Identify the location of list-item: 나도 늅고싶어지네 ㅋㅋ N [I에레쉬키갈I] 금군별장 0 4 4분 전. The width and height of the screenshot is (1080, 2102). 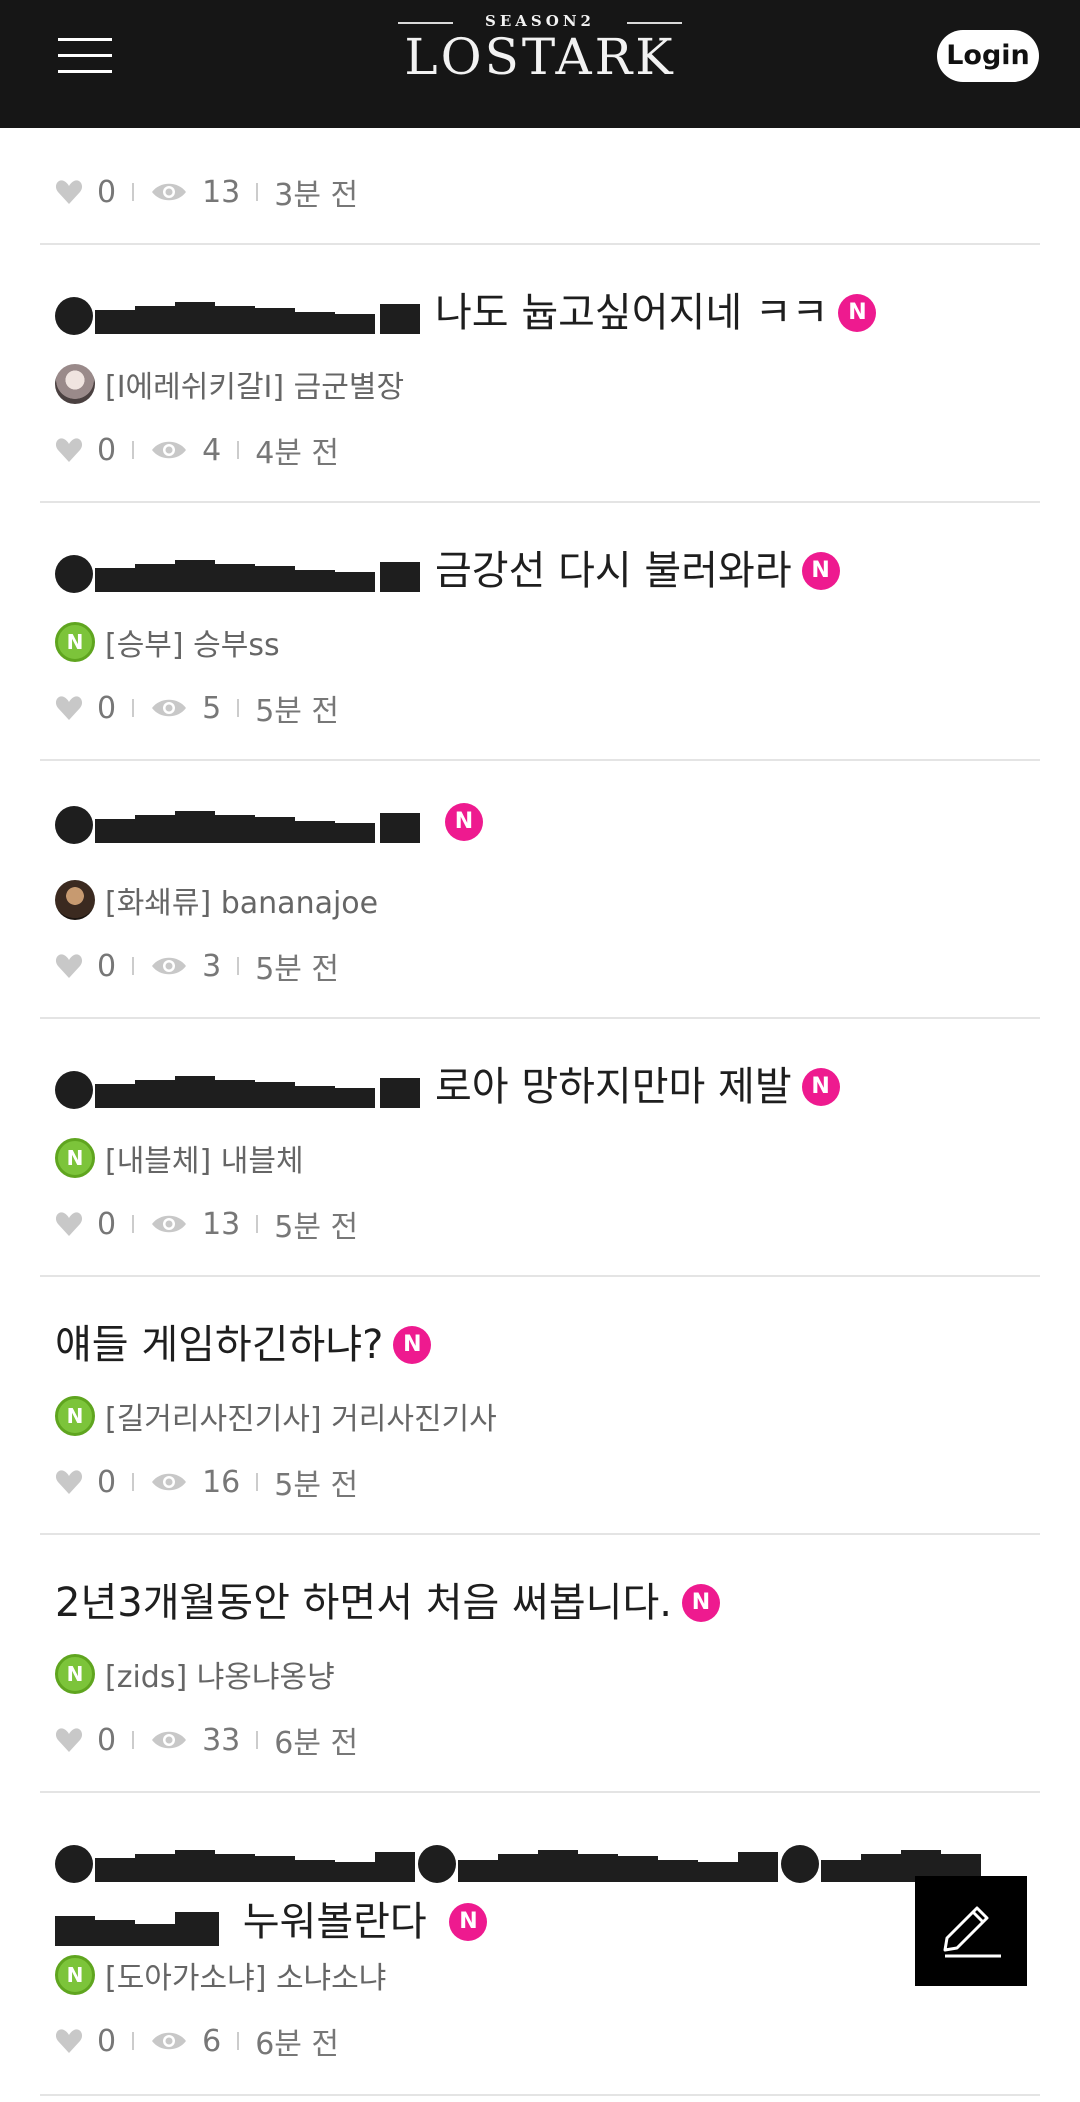
(540, 374).